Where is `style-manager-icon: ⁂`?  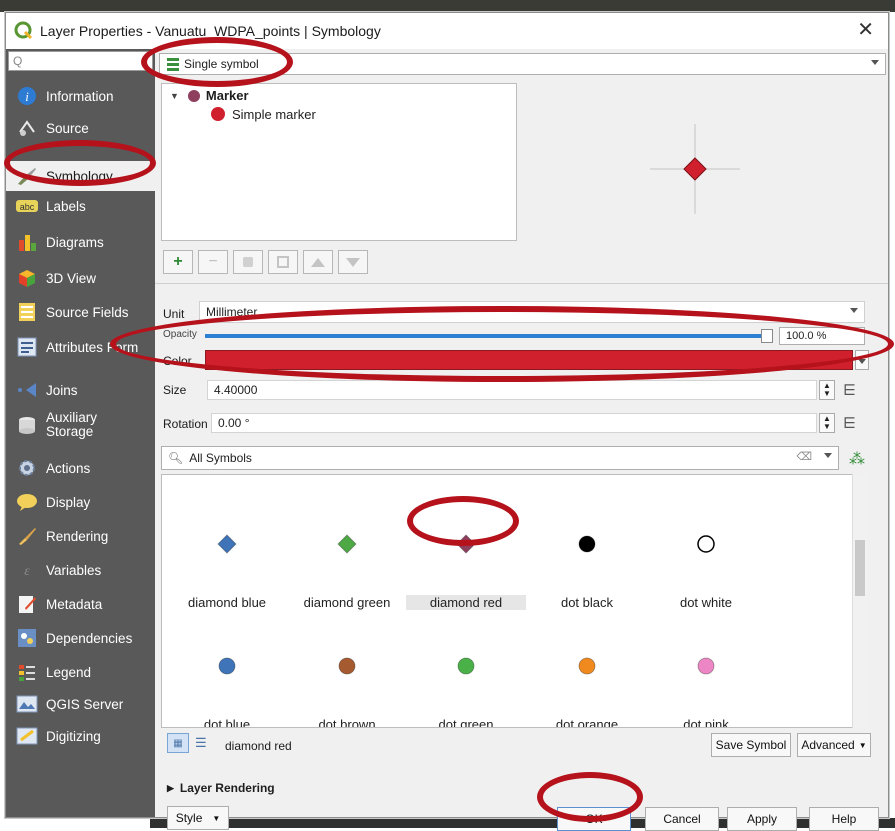 style-manager-icon: ⁂ is located at coordinates (857, 459).